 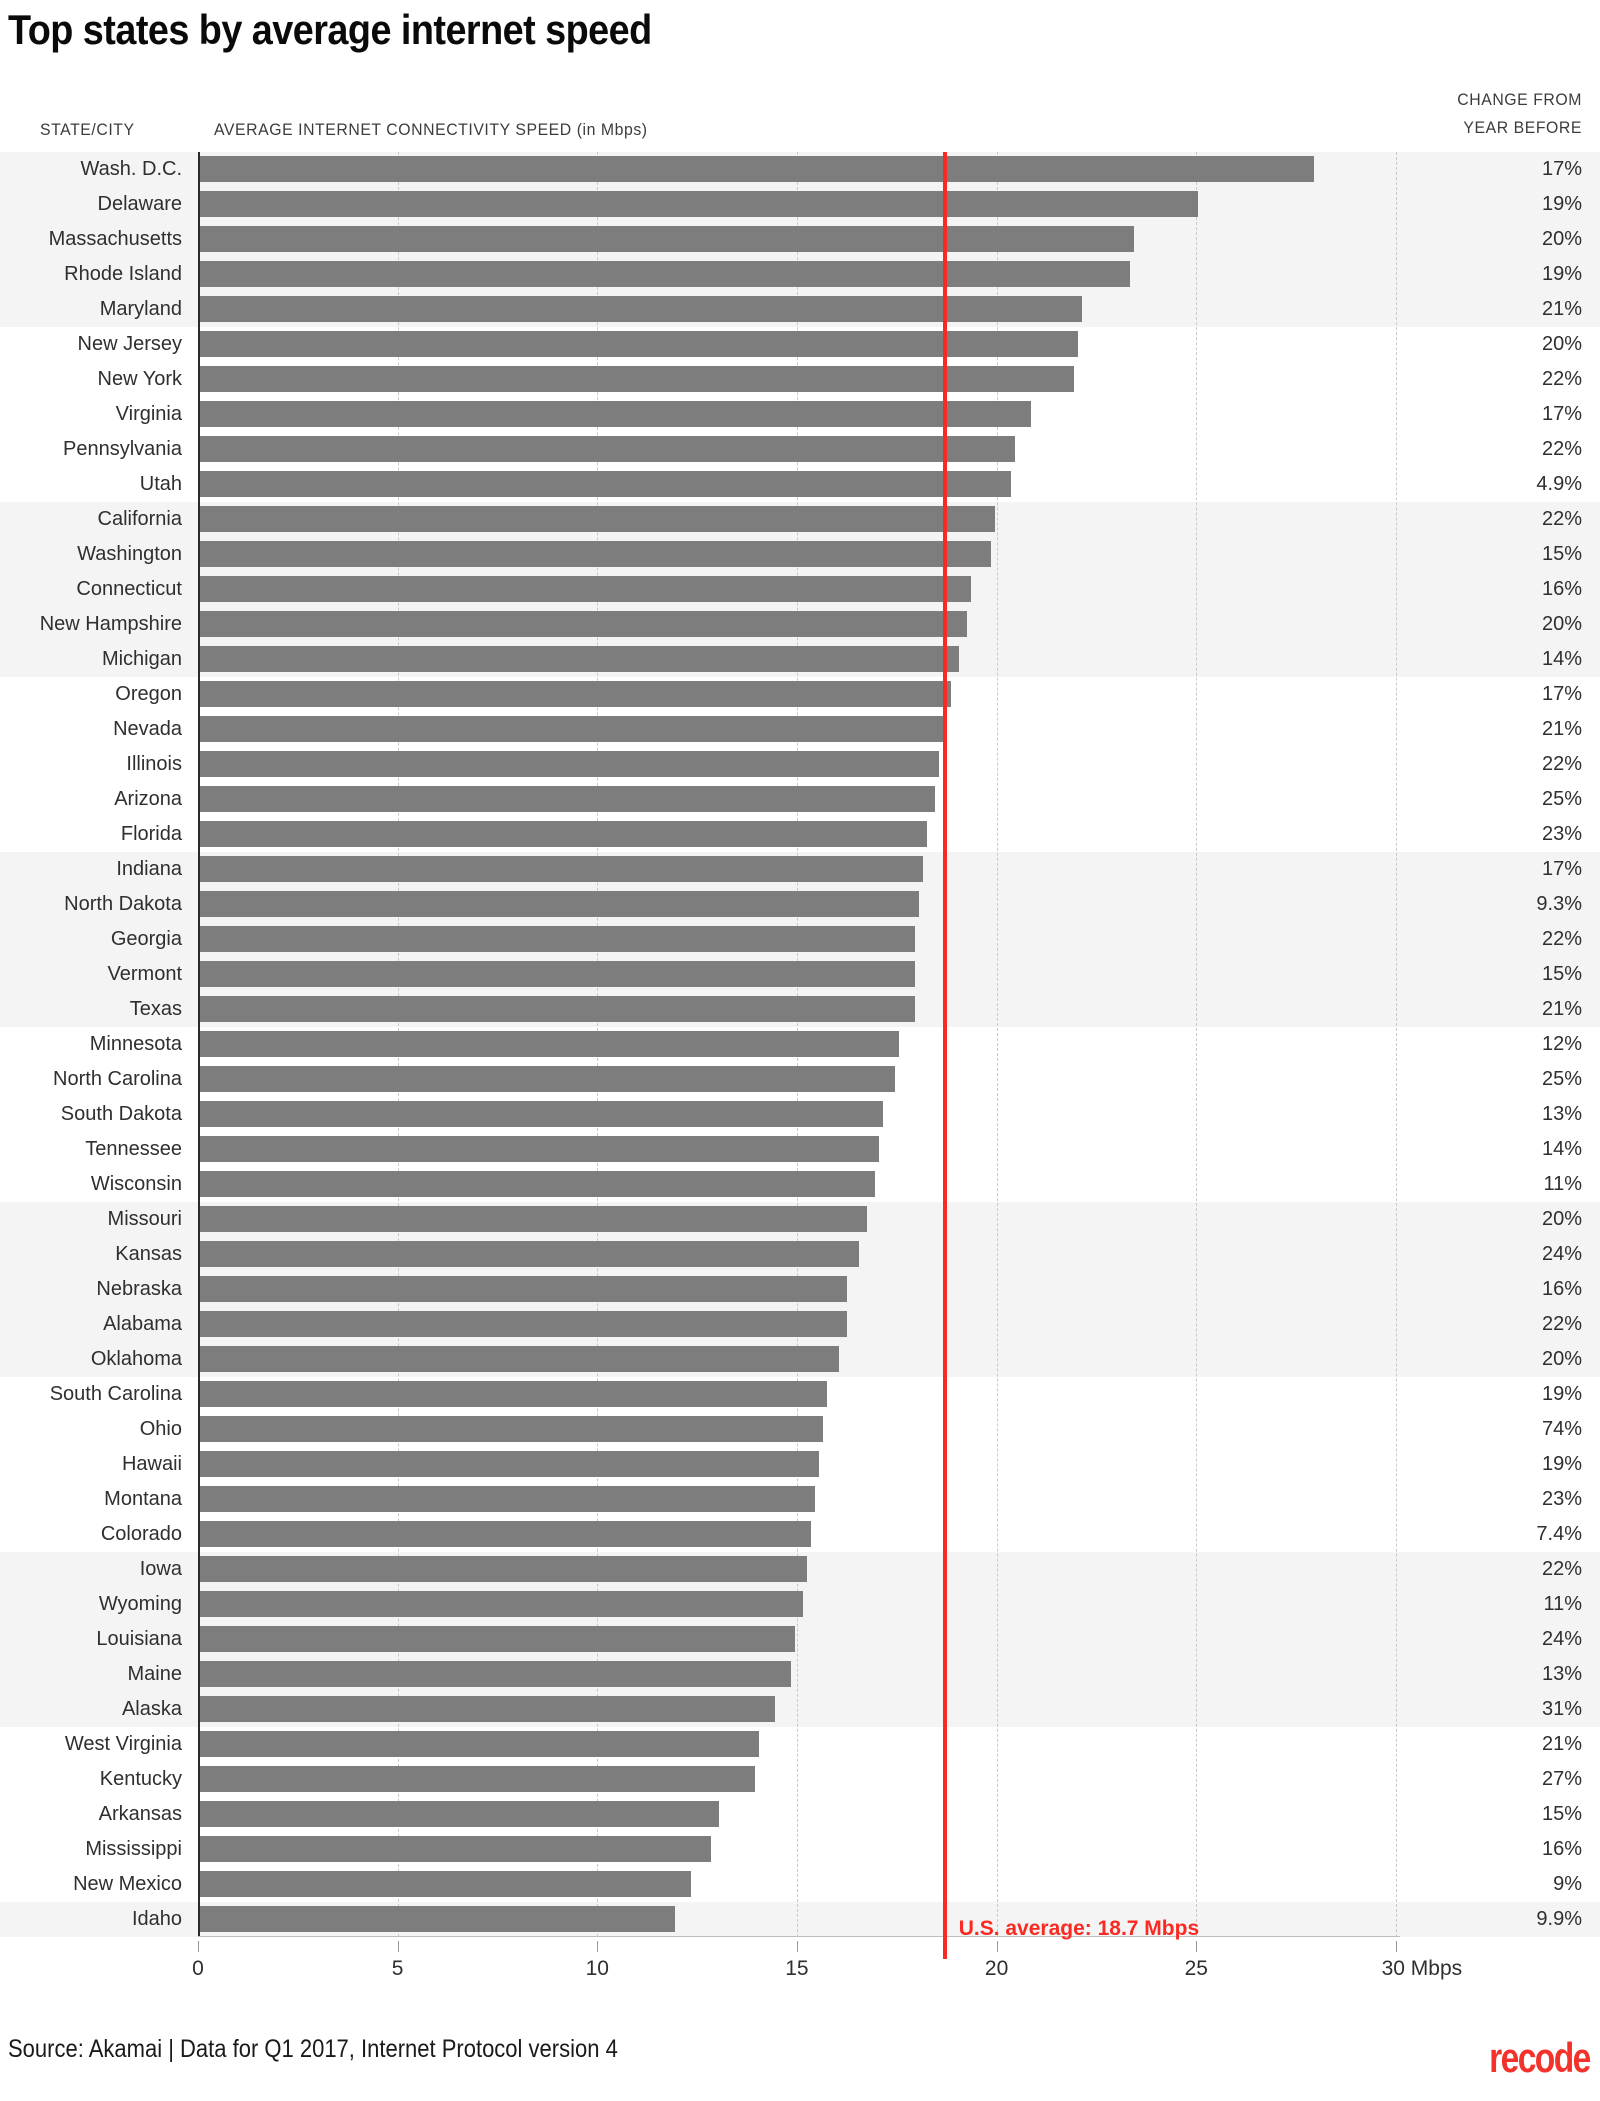 What do you see at coordinates (1561, 659) in the screenshot?
I see `row-change-percent: 14%` at bounding box center [1561, 659].